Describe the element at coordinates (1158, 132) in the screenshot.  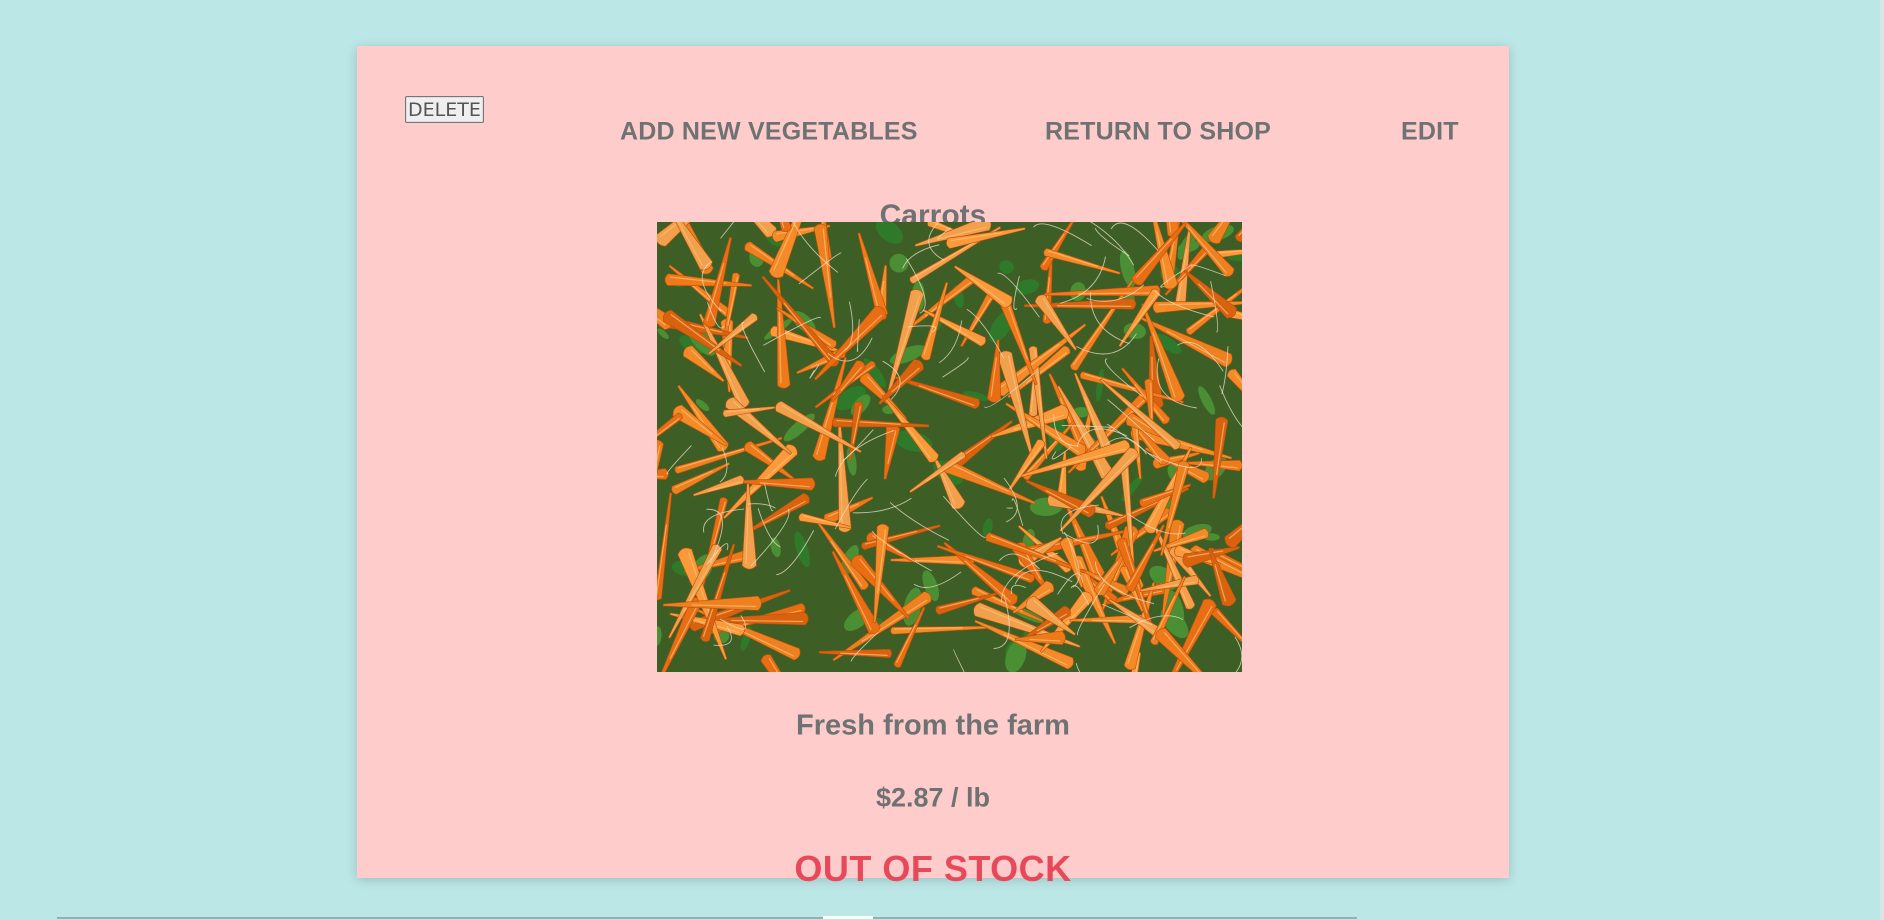
I see `return-to-shop-link: RETURN TO SHOP` at that location.